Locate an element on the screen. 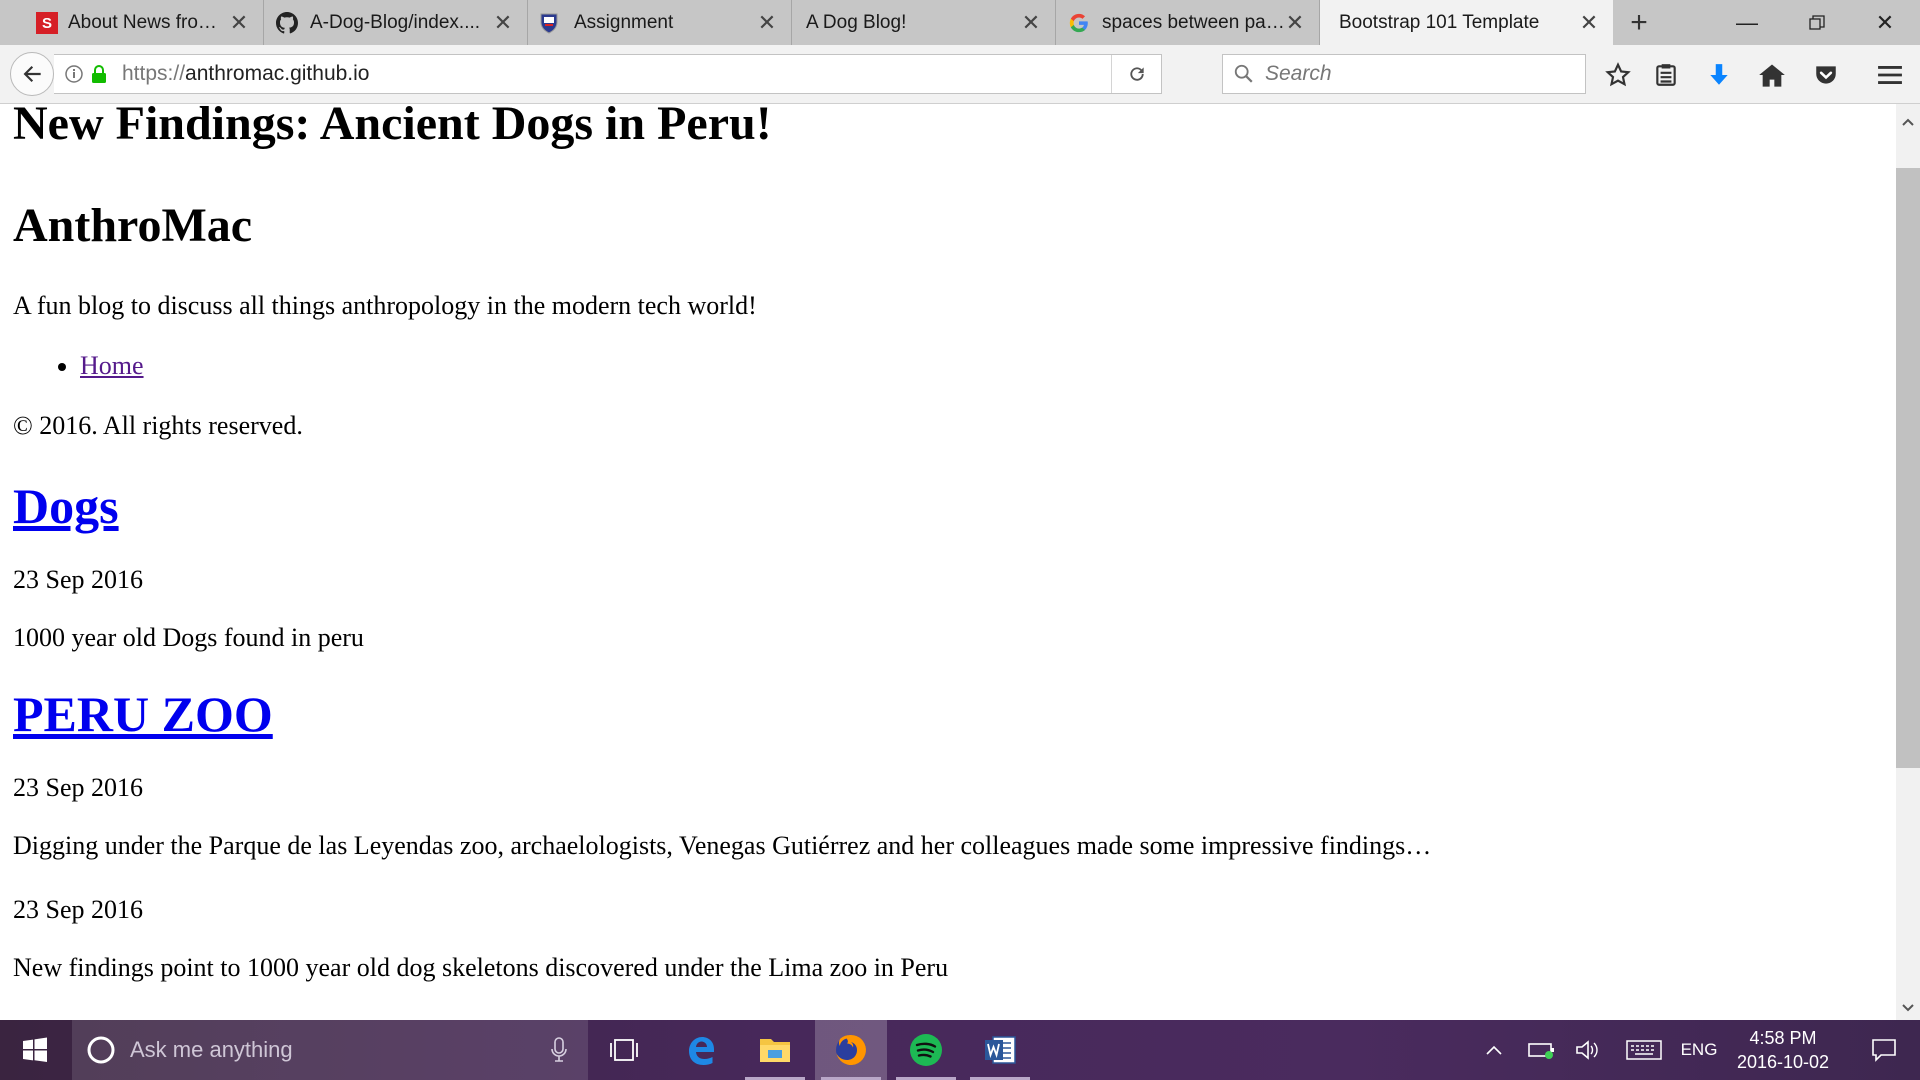  site-nav: Home is located at coordinates (988, 366).